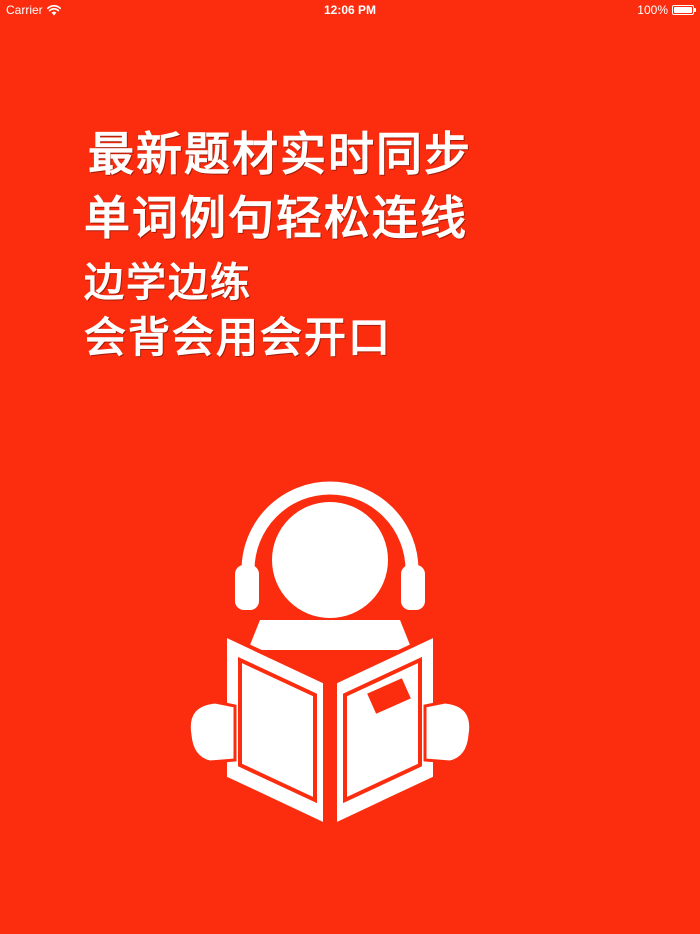 The width and height of the screenshot is (700, 934). Describe the element at coordinates (276, 218) in the screenshot. I see `headline-line-2: 单词例句轻松连线` at that location.